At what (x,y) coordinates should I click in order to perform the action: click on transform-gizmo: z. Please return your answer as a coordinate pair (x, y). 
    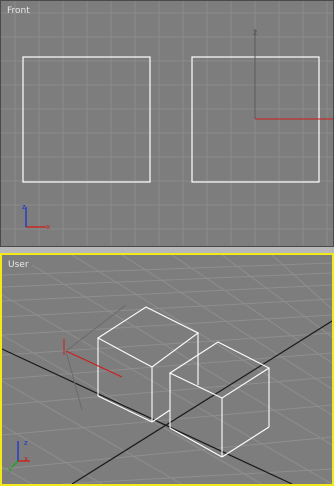
    Looking at the image, I should click on (293, 74).